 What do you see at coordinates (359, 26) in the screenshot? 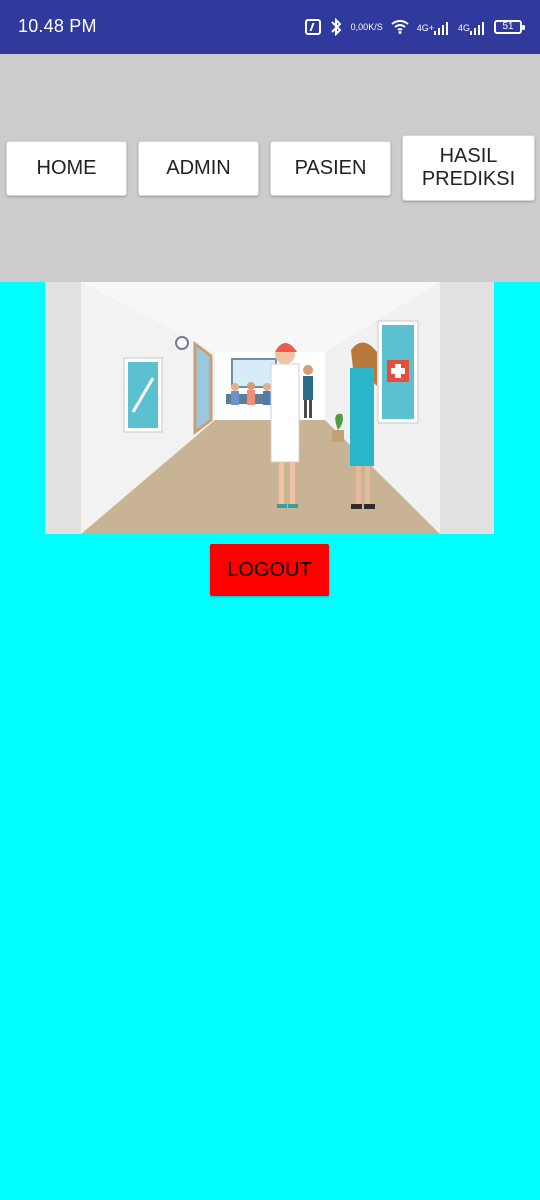
I see `network-speed-value: 0,00` at bounding box center [359, 26].